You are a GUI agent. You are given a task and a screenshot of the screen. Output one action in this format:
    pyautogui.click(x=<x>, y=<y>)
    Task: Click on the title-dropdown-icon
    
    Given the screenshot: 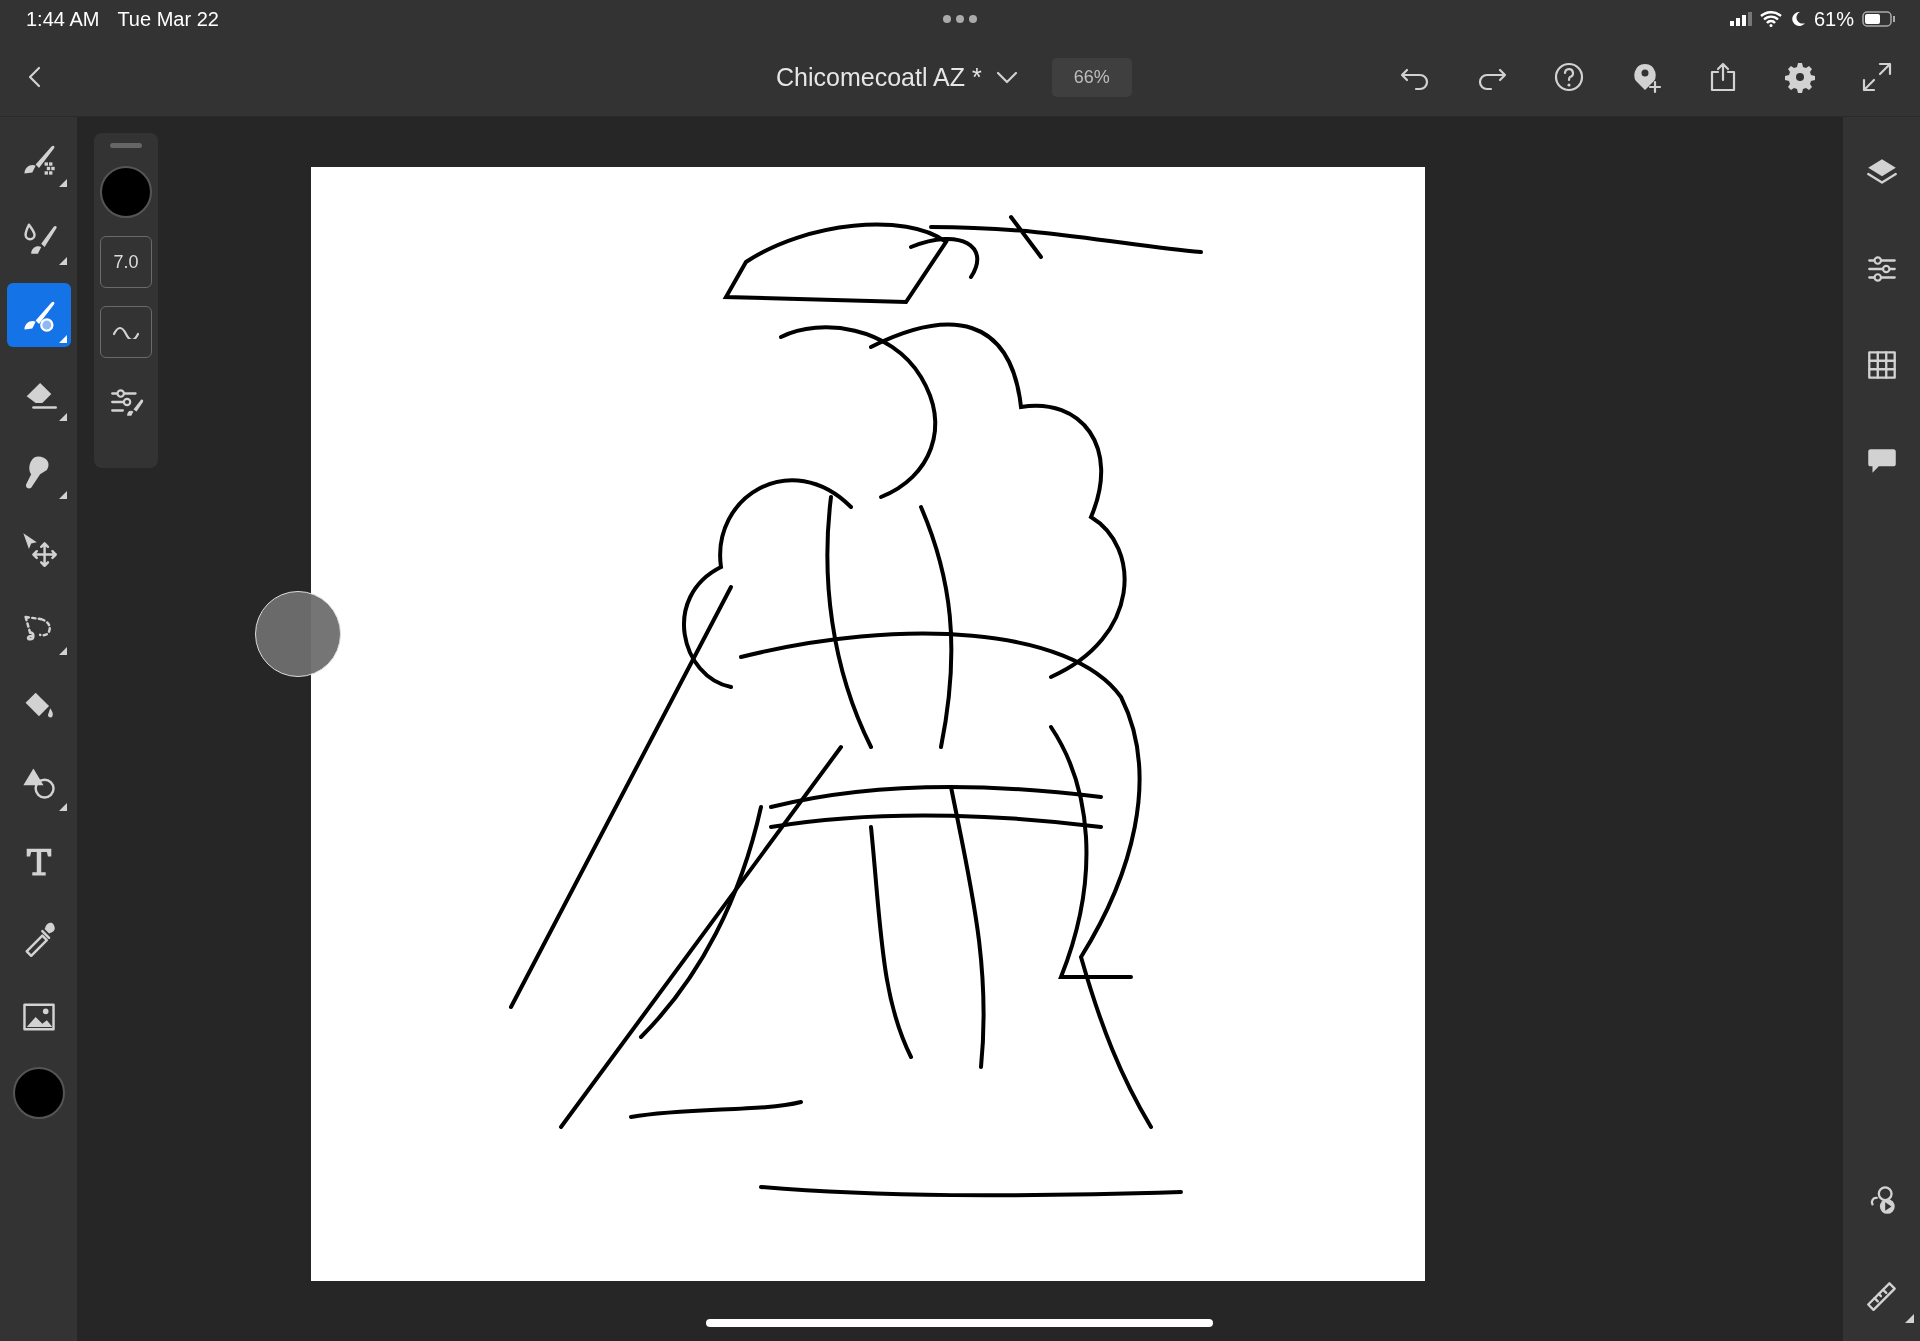 What is the action you would take?
    pyautogui.click(x=1006, y=77)
    